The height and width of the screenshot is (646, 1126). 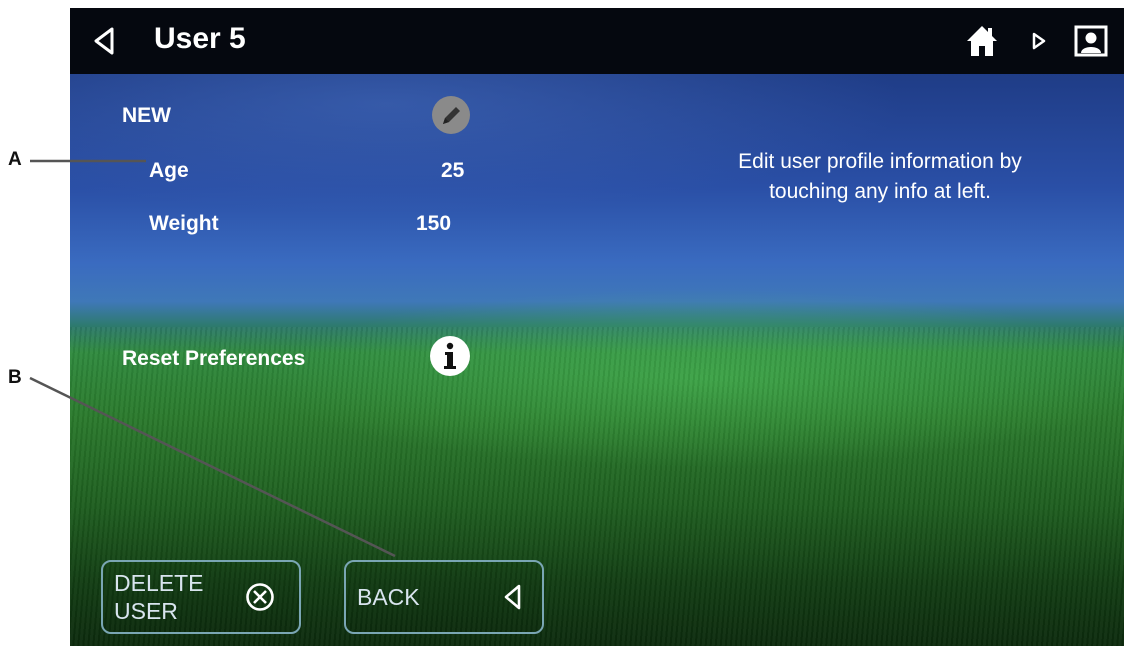 What do you see at coordinates (260, 597) in the screenshot?
I see `circle-x-icon` at bounding box center [260, 597].